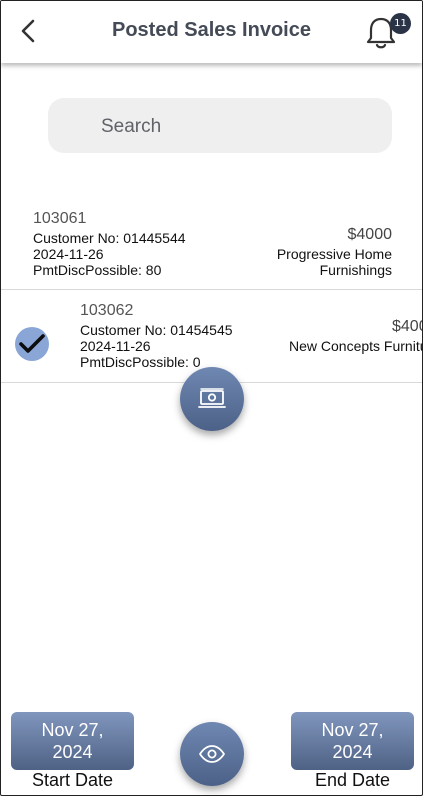 The image size is (423, 796). What do you see at coordinates (97, 270) in the screenshot?
I see `pmt-disc-possible: PmtDiscPossible: 80` at bounding box center [97, 270].